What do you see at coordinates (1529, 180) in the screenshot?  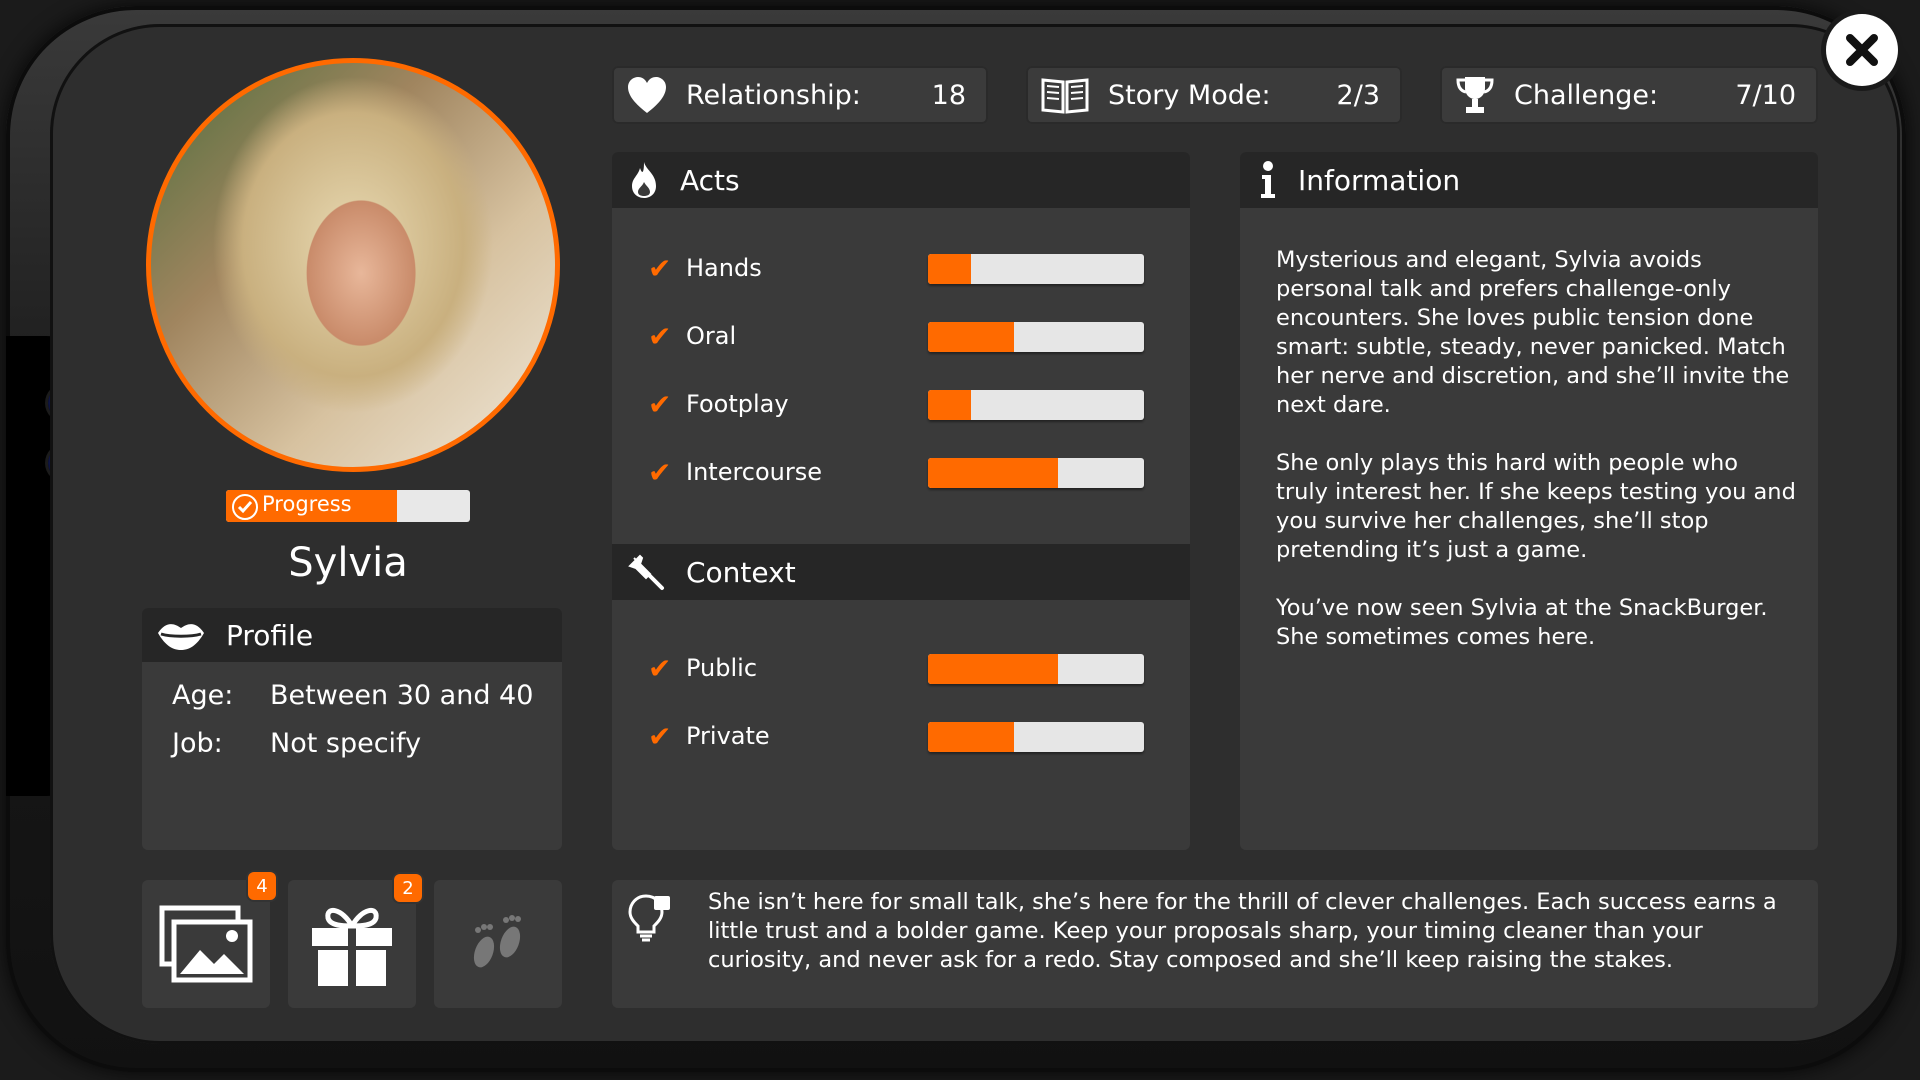 I see `information-header: Information` at bounding box center [1529, 180].